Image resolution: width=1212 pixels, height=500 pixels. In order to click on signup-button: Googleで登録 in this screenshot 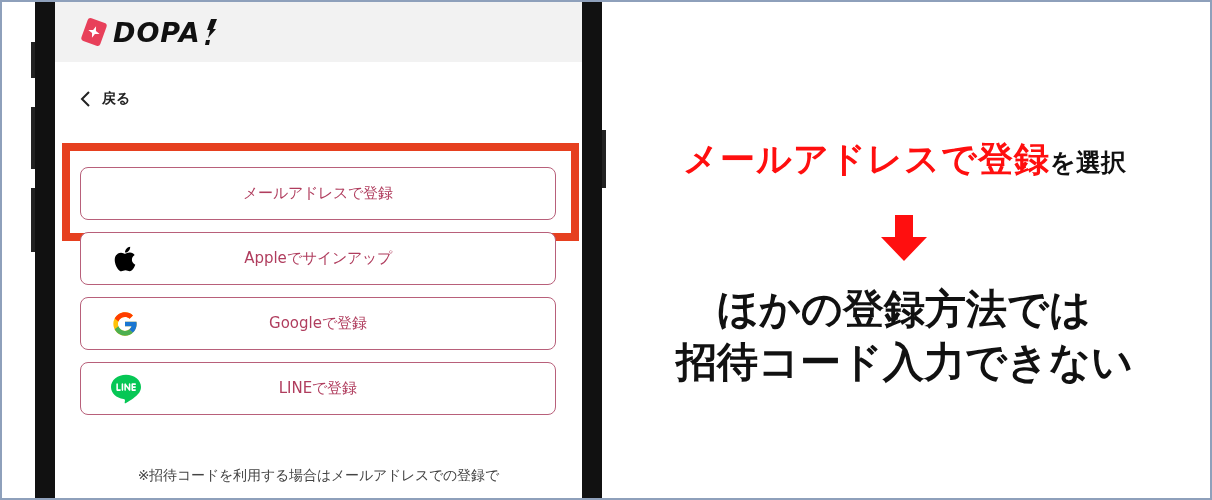, I will do `click(318, 323)`.